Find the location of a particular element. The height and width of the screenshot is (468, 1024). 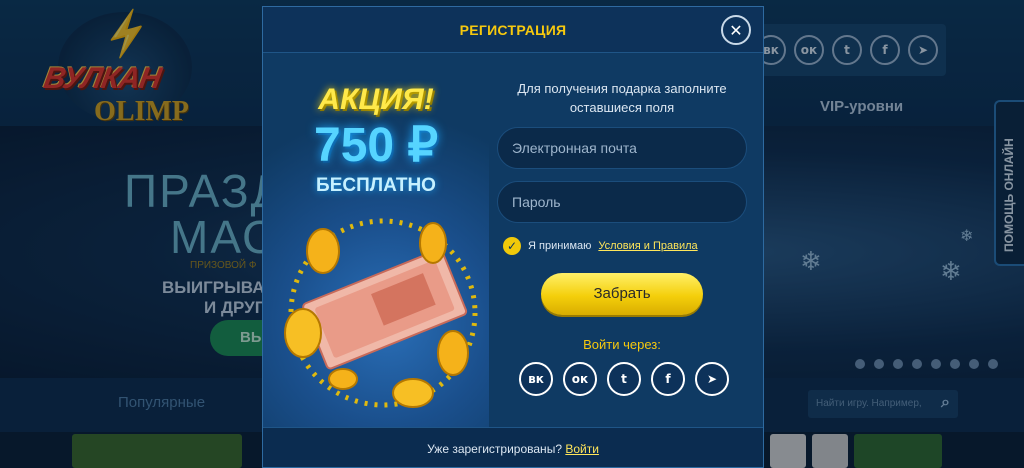

close-button: ✕ is located at coordinates (736, 30).